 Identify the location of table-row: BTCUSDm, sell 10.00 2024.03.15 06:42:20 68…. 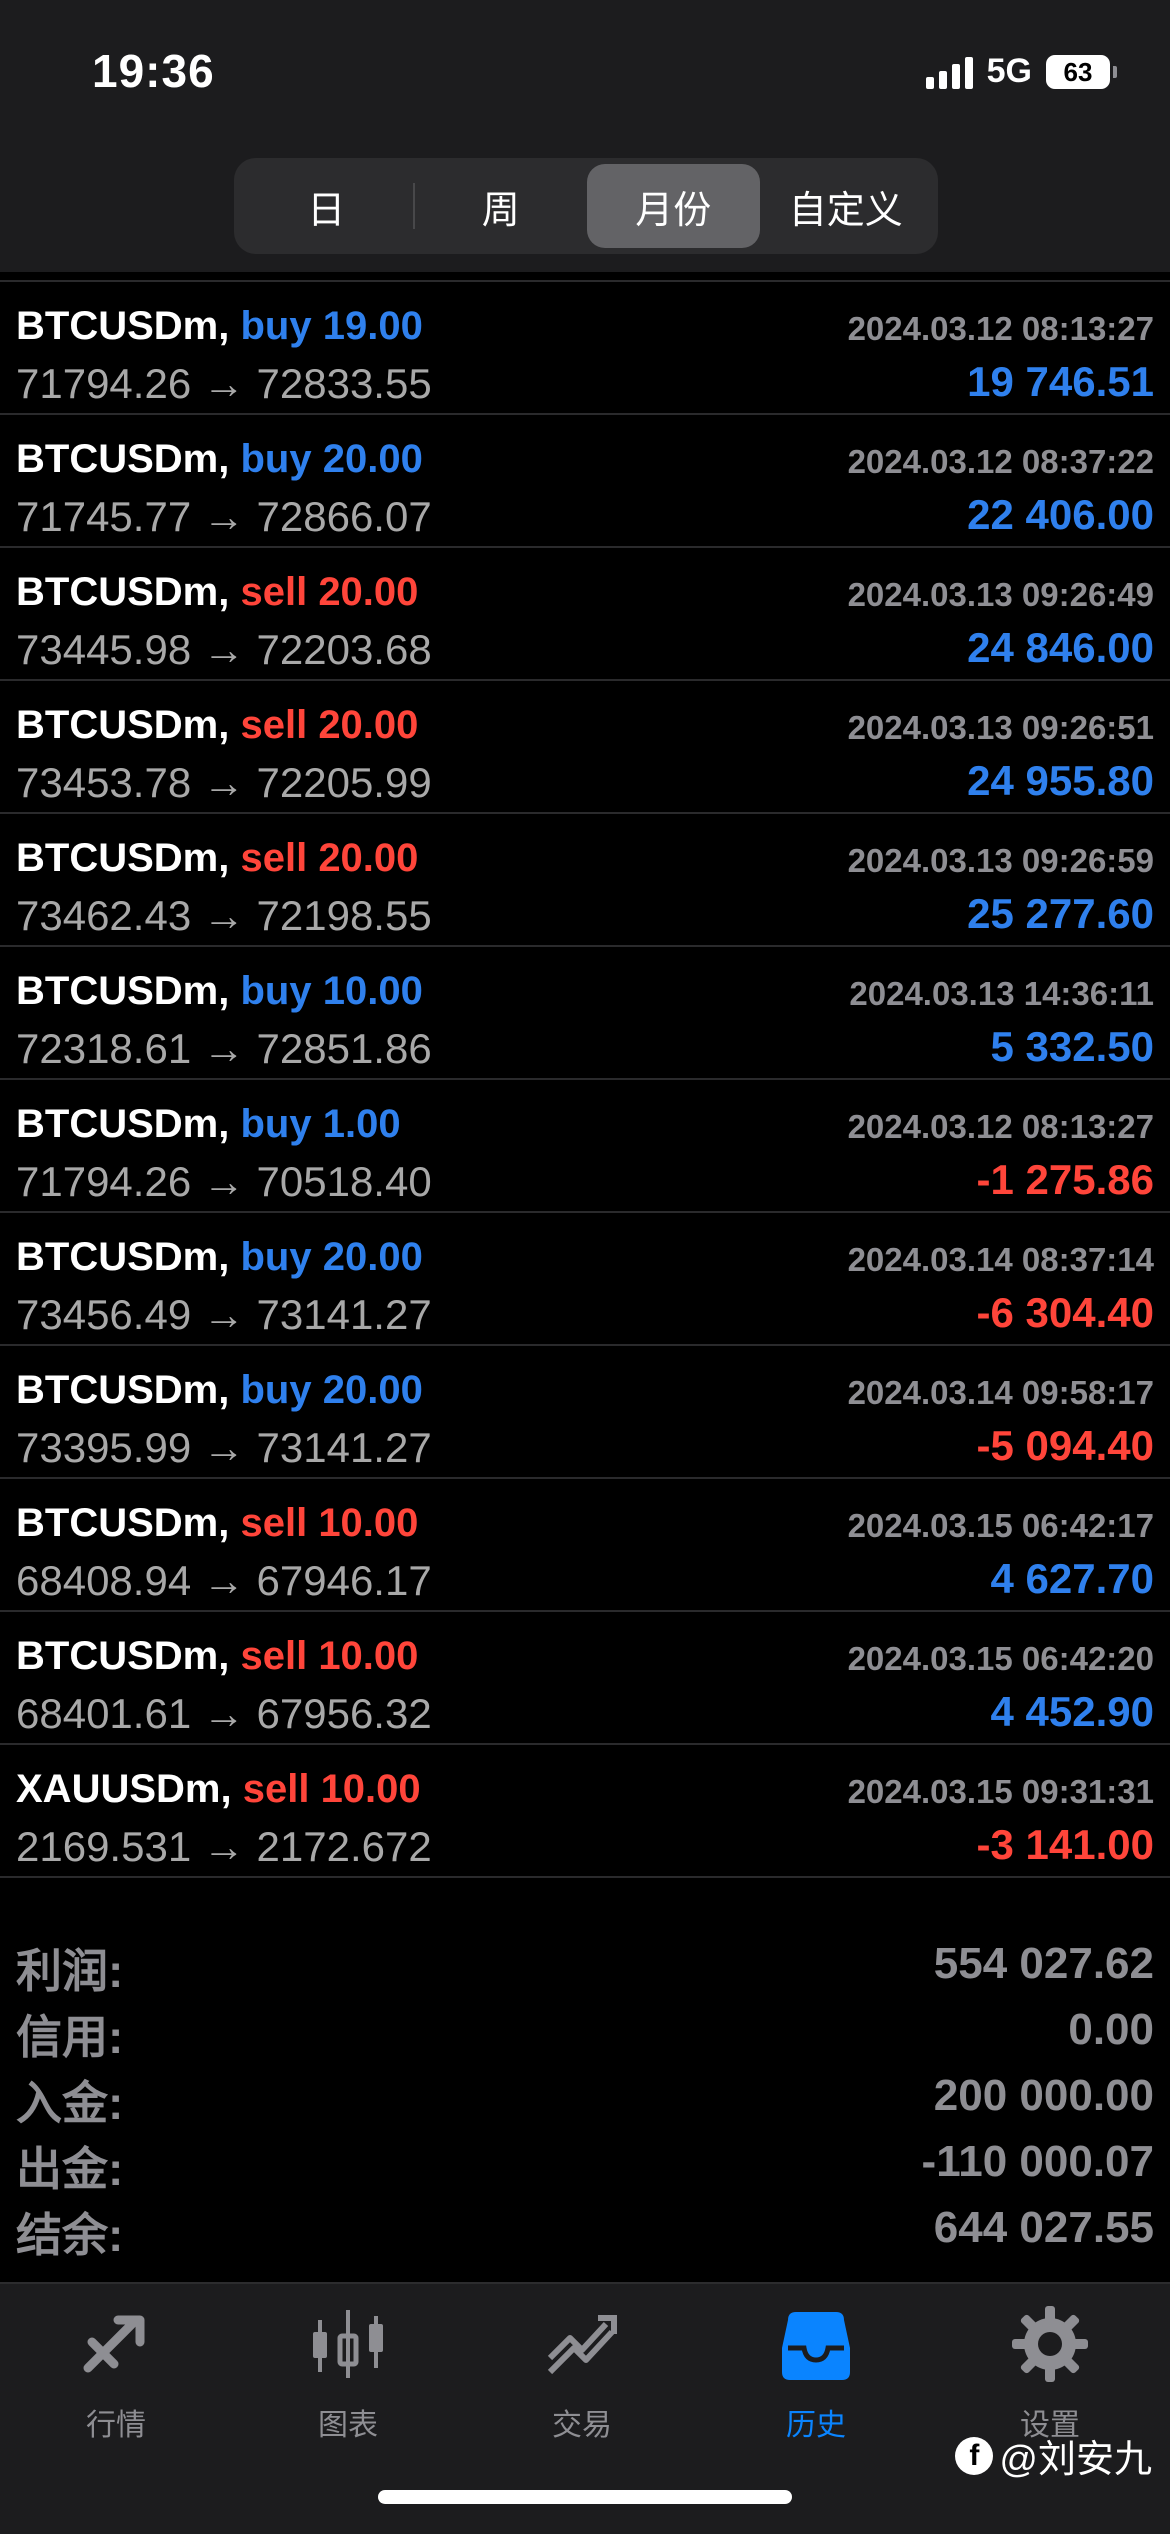
(585, 1678).